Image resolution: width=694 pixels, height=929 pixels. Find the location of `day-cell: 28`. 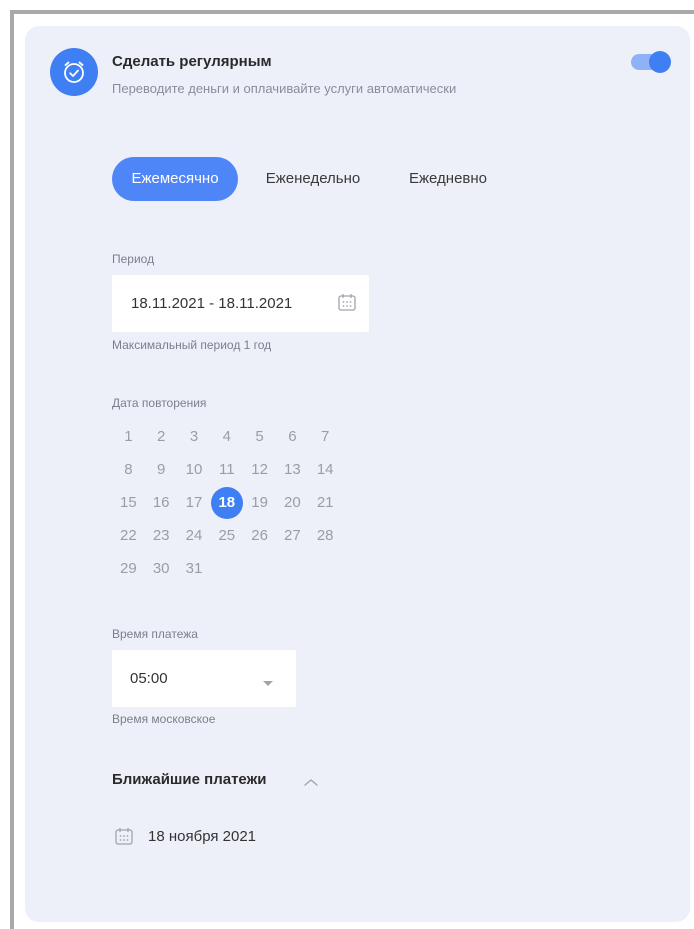

day-cell: 28 is located at coordinates (325, 535).